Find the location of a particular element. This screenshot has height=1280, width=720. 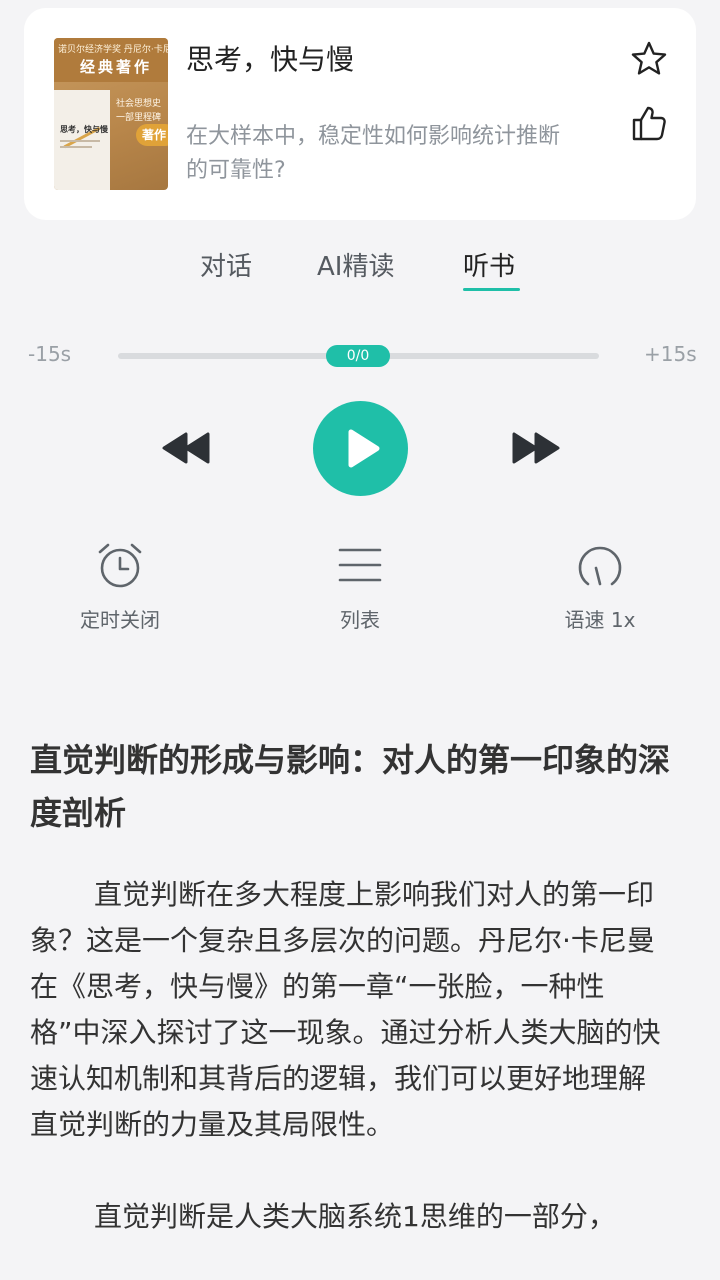

article-paragraph: 直觉判断是人类大脑系统1思维的一部分， is located at coordinates (355, 1216).